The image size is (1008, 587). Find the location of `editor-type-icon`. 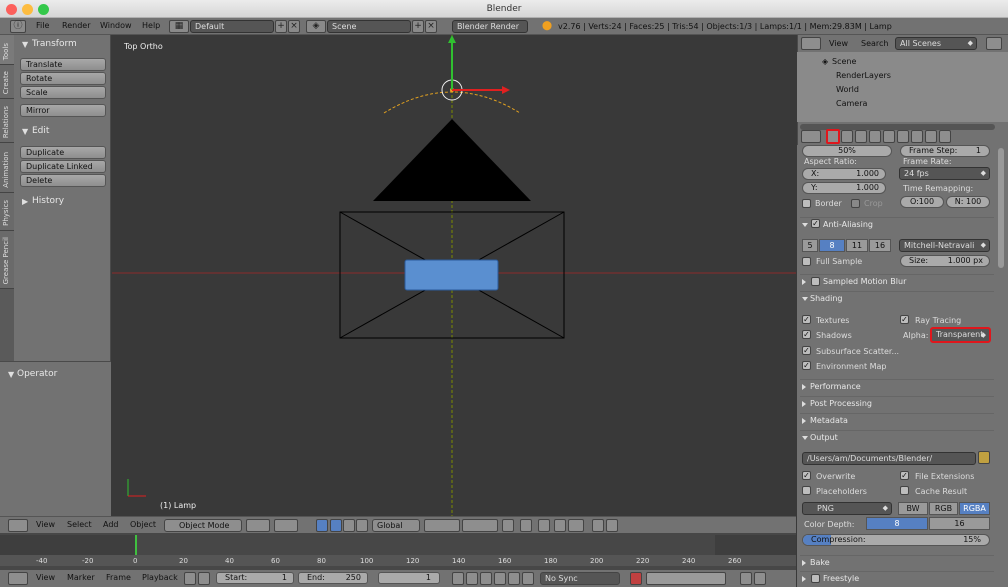

editor-type-icon is located at coordinates (18, 525).